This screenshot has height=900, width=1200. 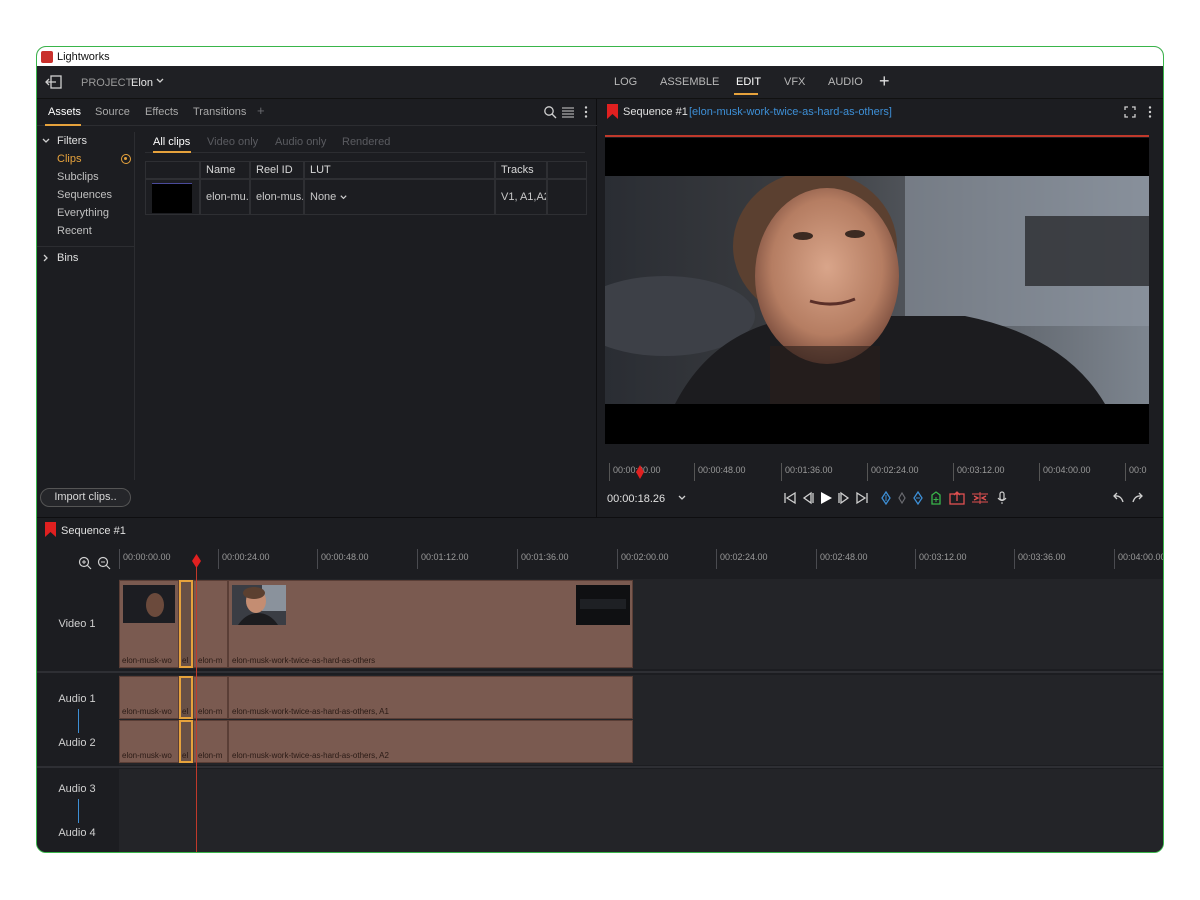 I want to click on clip-lut-dropdown: None, so click(x=399, y=197).